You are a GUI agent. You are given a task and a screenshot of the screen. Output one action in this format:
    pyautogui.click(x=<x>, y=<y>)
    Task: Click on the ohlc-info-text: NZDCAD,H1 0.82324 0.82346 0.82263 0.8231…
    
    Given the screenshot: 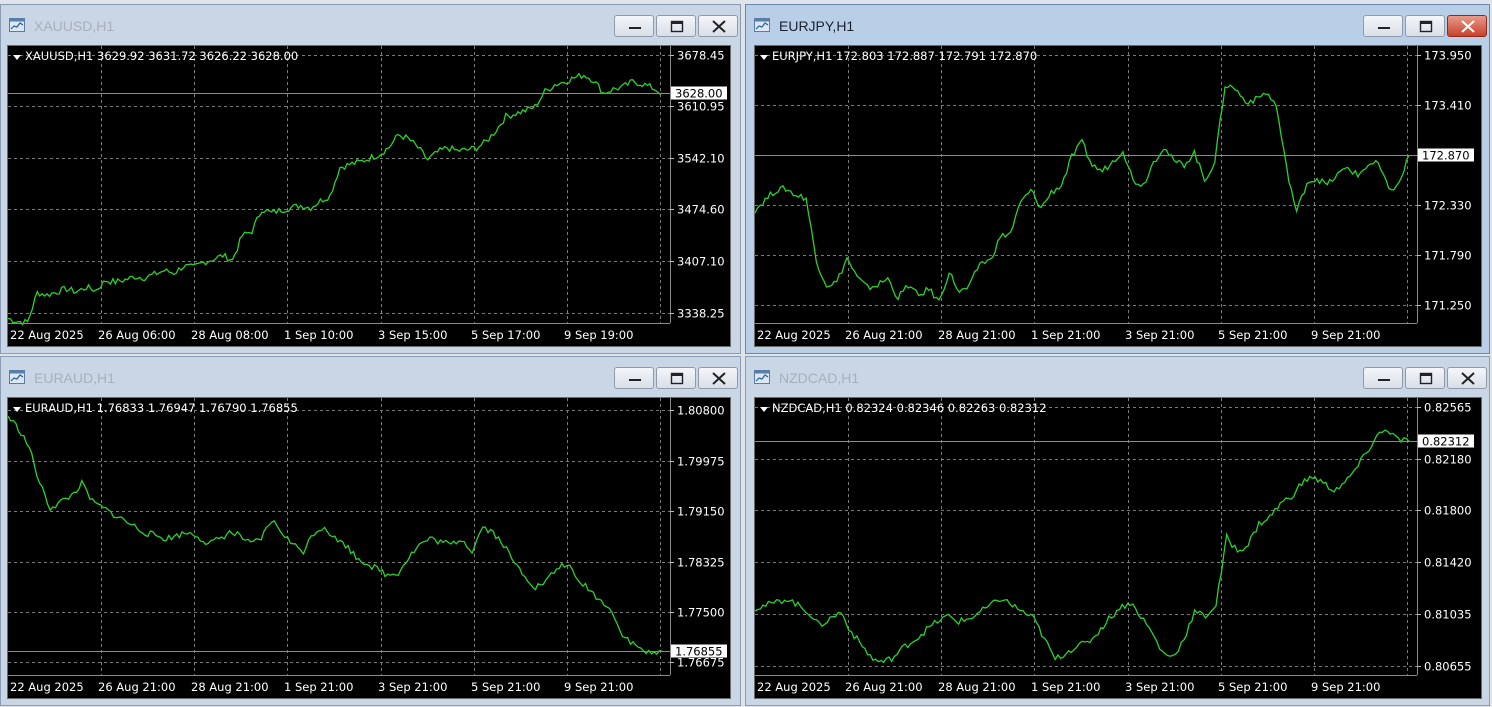 What is the action you would take?
    pyautogui.click(x=909, y=408)
    